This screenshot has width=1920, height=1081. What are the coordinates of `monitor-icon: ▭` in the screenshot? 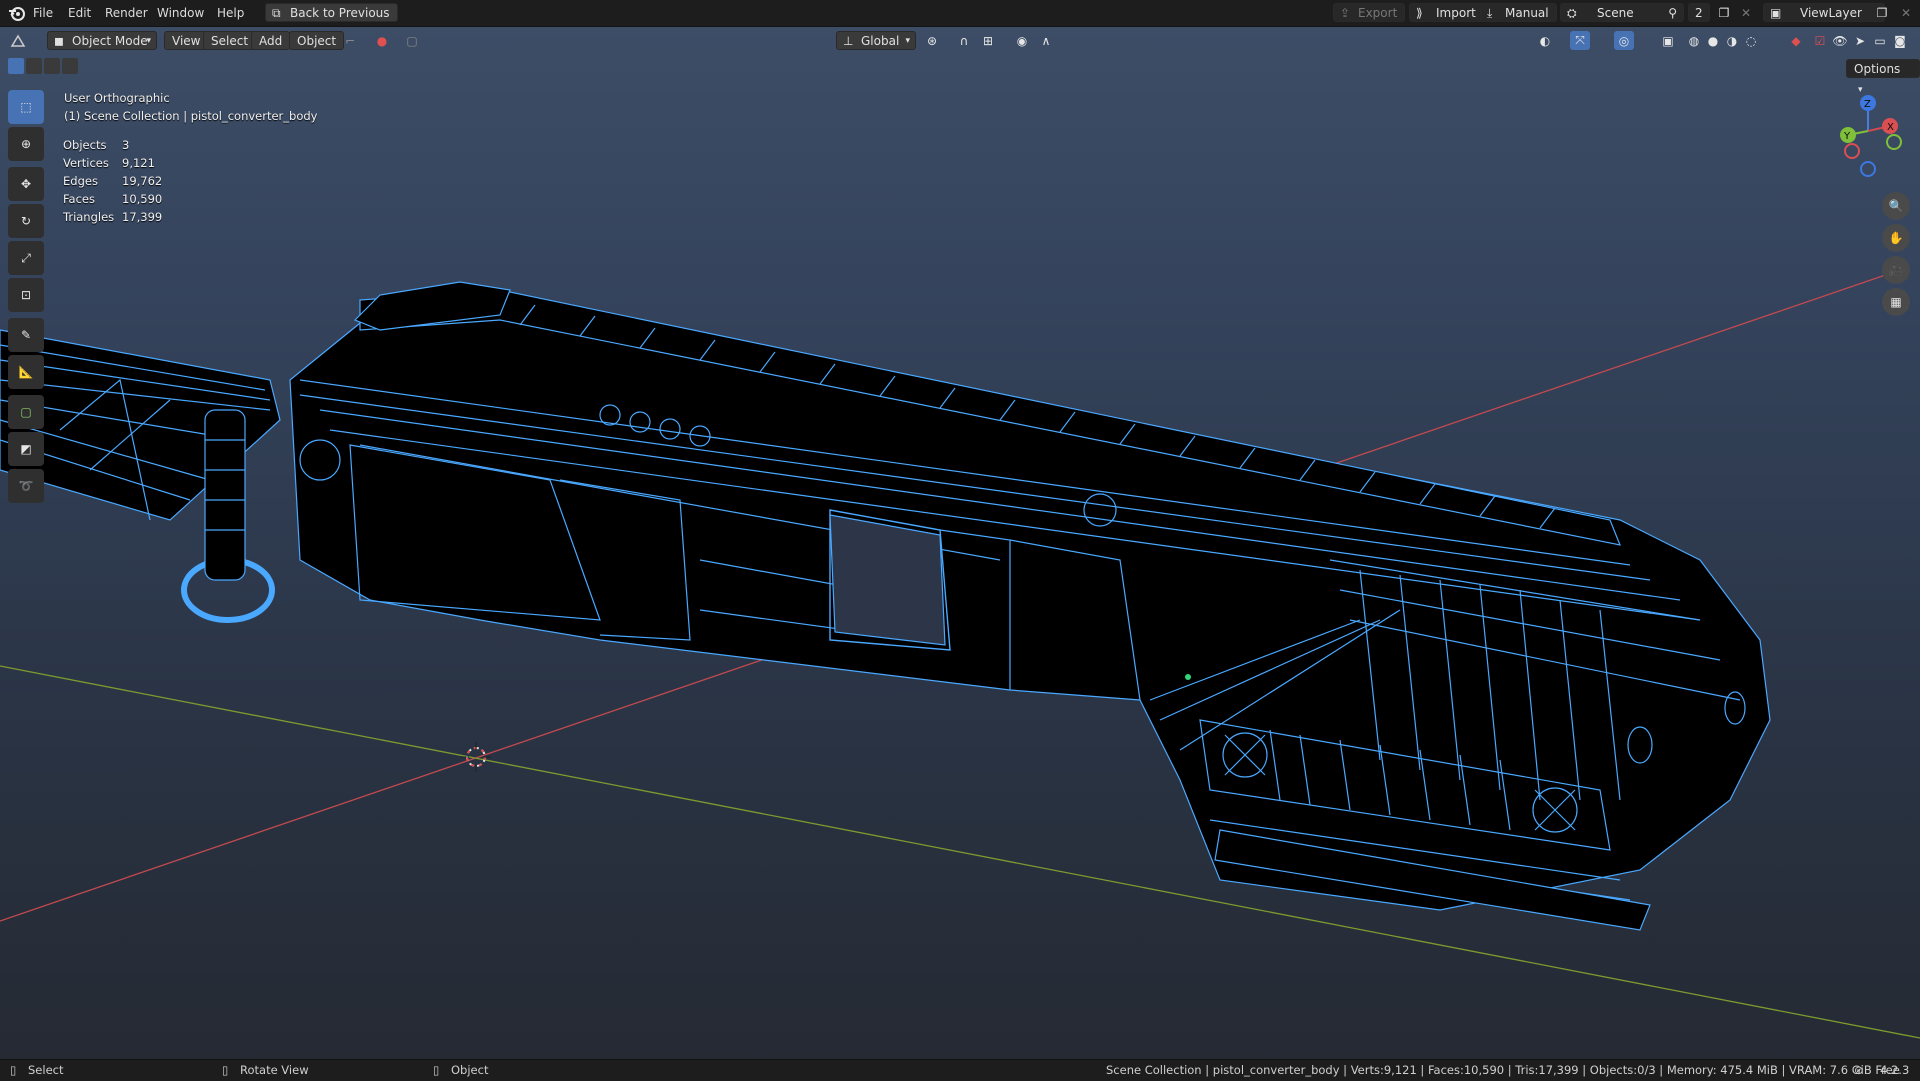 It's located at (1880, 40).